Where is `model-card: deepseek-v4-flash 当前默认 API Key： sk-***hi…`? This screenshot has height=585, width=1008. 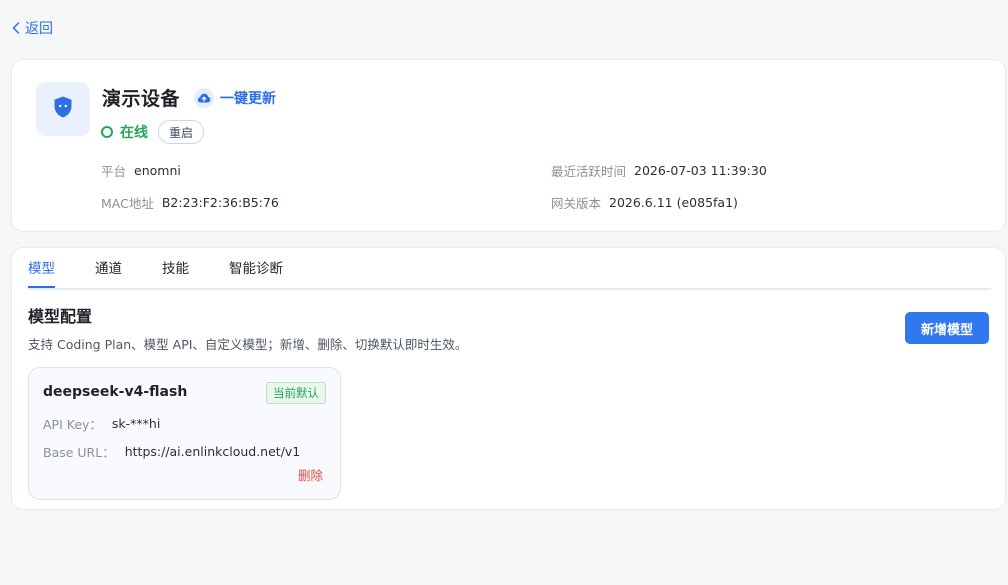
model-card: deepseek-v4-flash 当前默认 API Key： sk-***hi… is located at coordinates (184, 433).